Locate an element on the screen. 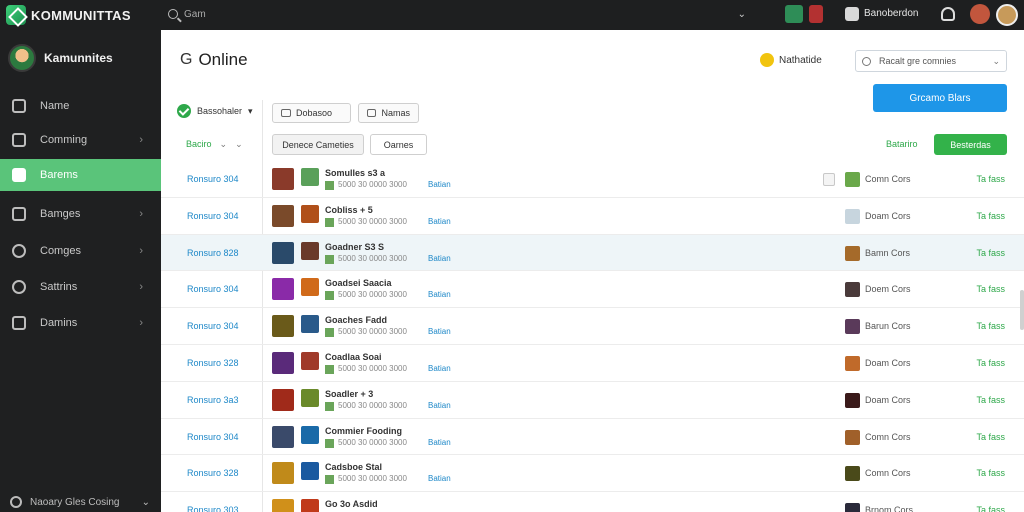 This screenshot has width=1024, height=512. top-user-label: Banoberdon is located at coordinates (891, 13).